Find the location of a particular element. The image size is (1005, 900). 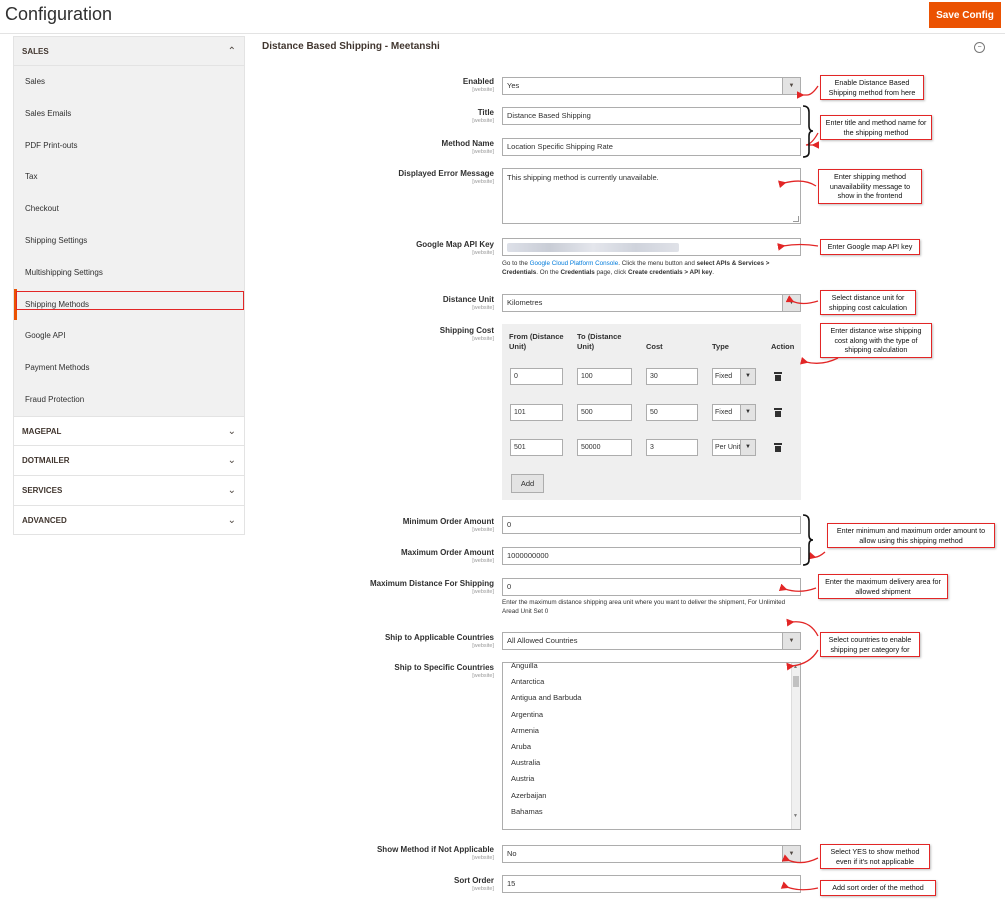

google-cloud-console-link: Google Cloud Platform Console is located at coordinates (574, 263).